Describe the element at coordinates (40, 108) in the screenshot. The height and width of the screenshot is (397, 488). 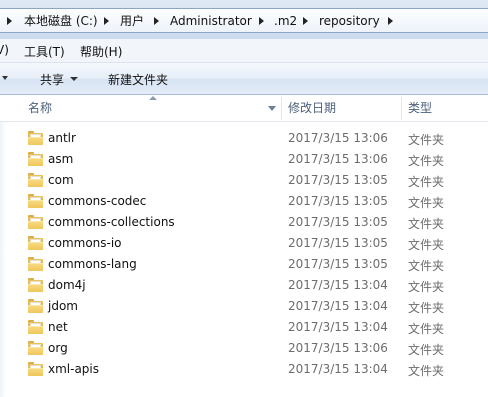
I see `column-name: 名称` at that location.